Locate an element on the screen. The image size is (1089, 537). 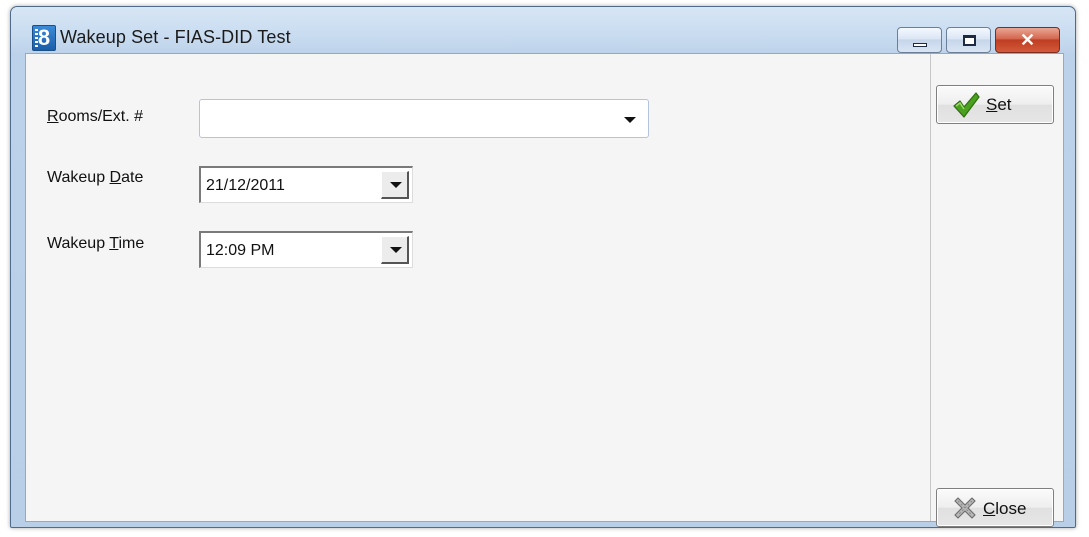
wakeup-time-picker: 12:09 PM is located at coordinates (306, 249).